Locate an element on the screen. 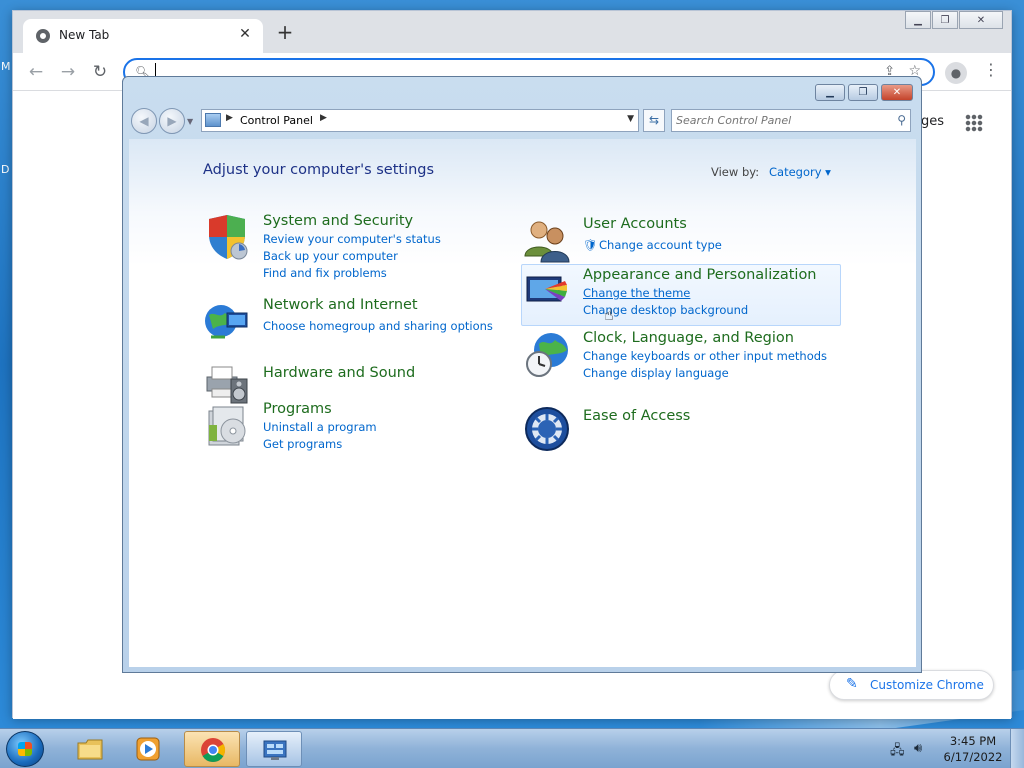  category-title: User Accounts is located at coordinates (635, 224).